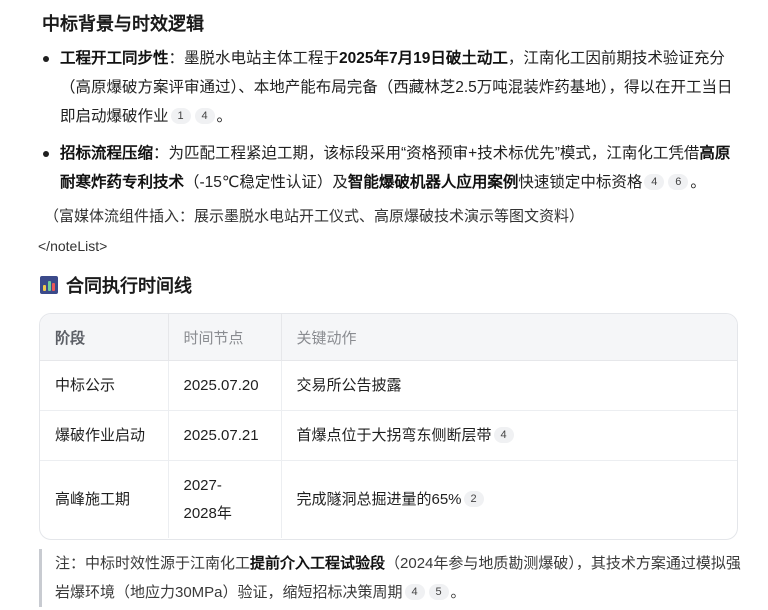 The image size is (768, 610). Describe the element at coordinates (254, 58) in the screenshot. I see `bullet-text: ：墨脱水电站主体工程于` at that location.